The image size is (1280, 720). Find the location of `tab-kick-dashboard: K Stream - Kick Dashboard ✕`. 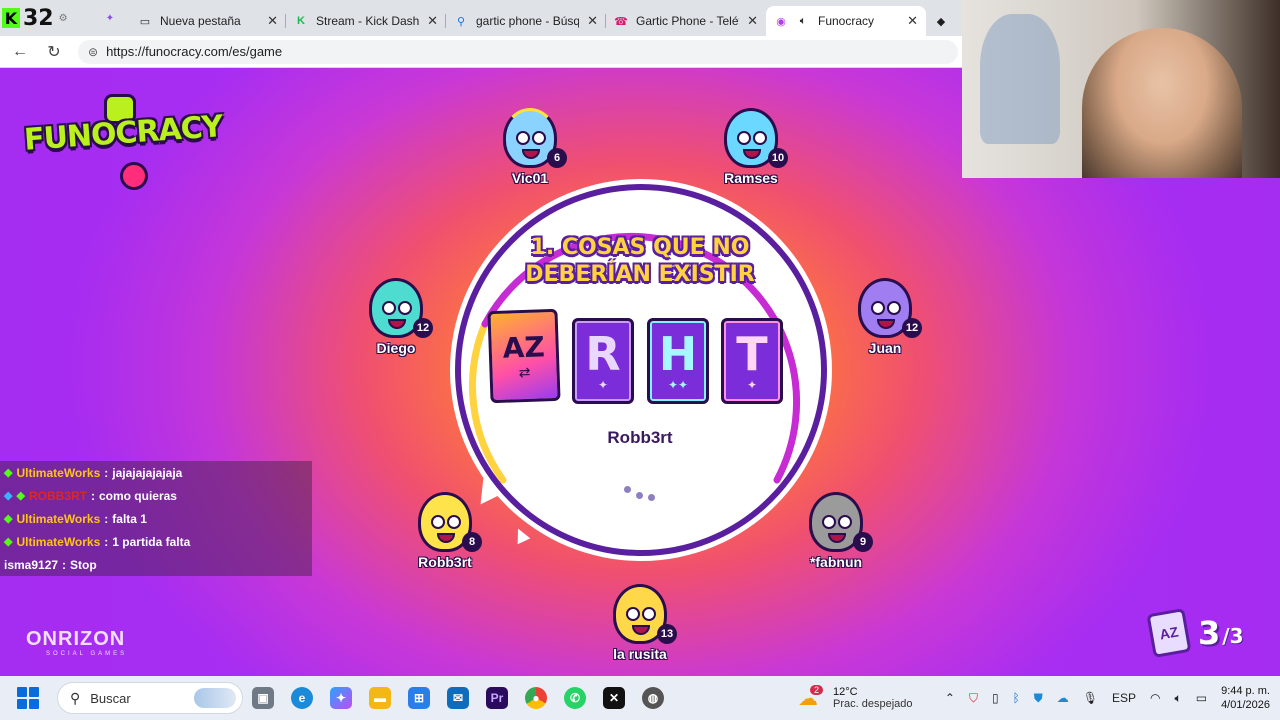

tab-kick-dashboard: K Stream - Kick Dashboard ✕ is located at coordinates (366, 21).